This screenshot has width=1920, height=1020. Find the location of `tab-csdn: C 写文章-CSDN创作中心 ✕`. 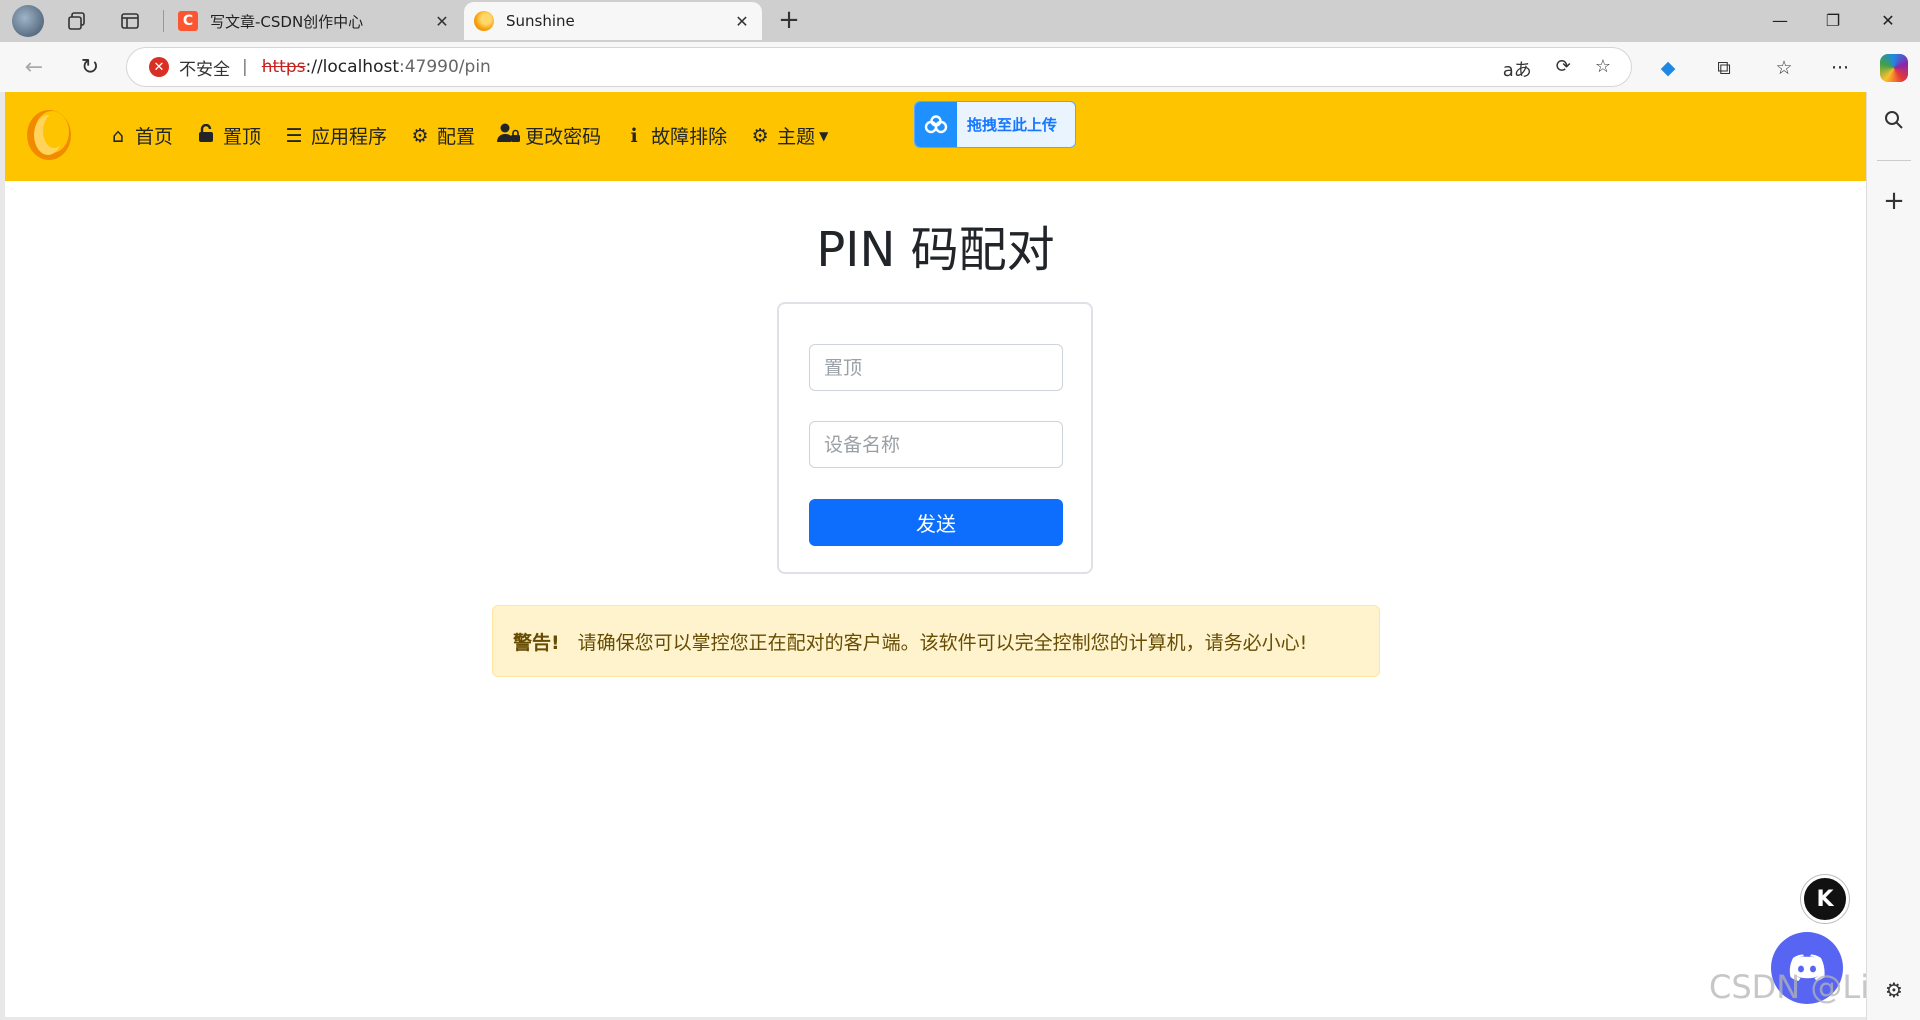

tab-csdn: C 写文章-CSDN创作中心 ✕ is located at coordinates (315, 21).